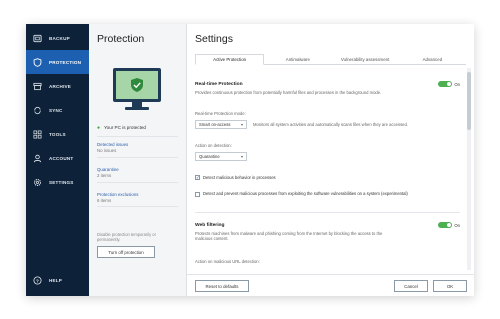 This screenshot has width=500, height=319. I want to click on tab-advanced: Advanced, so click(432, 59).